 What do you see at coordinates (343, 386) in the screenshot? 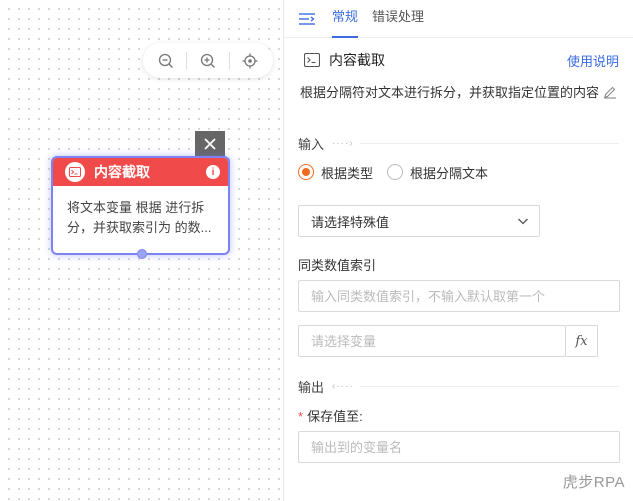
I see `arrow-left-icon: ‹····` at bounding box center [343, 386].